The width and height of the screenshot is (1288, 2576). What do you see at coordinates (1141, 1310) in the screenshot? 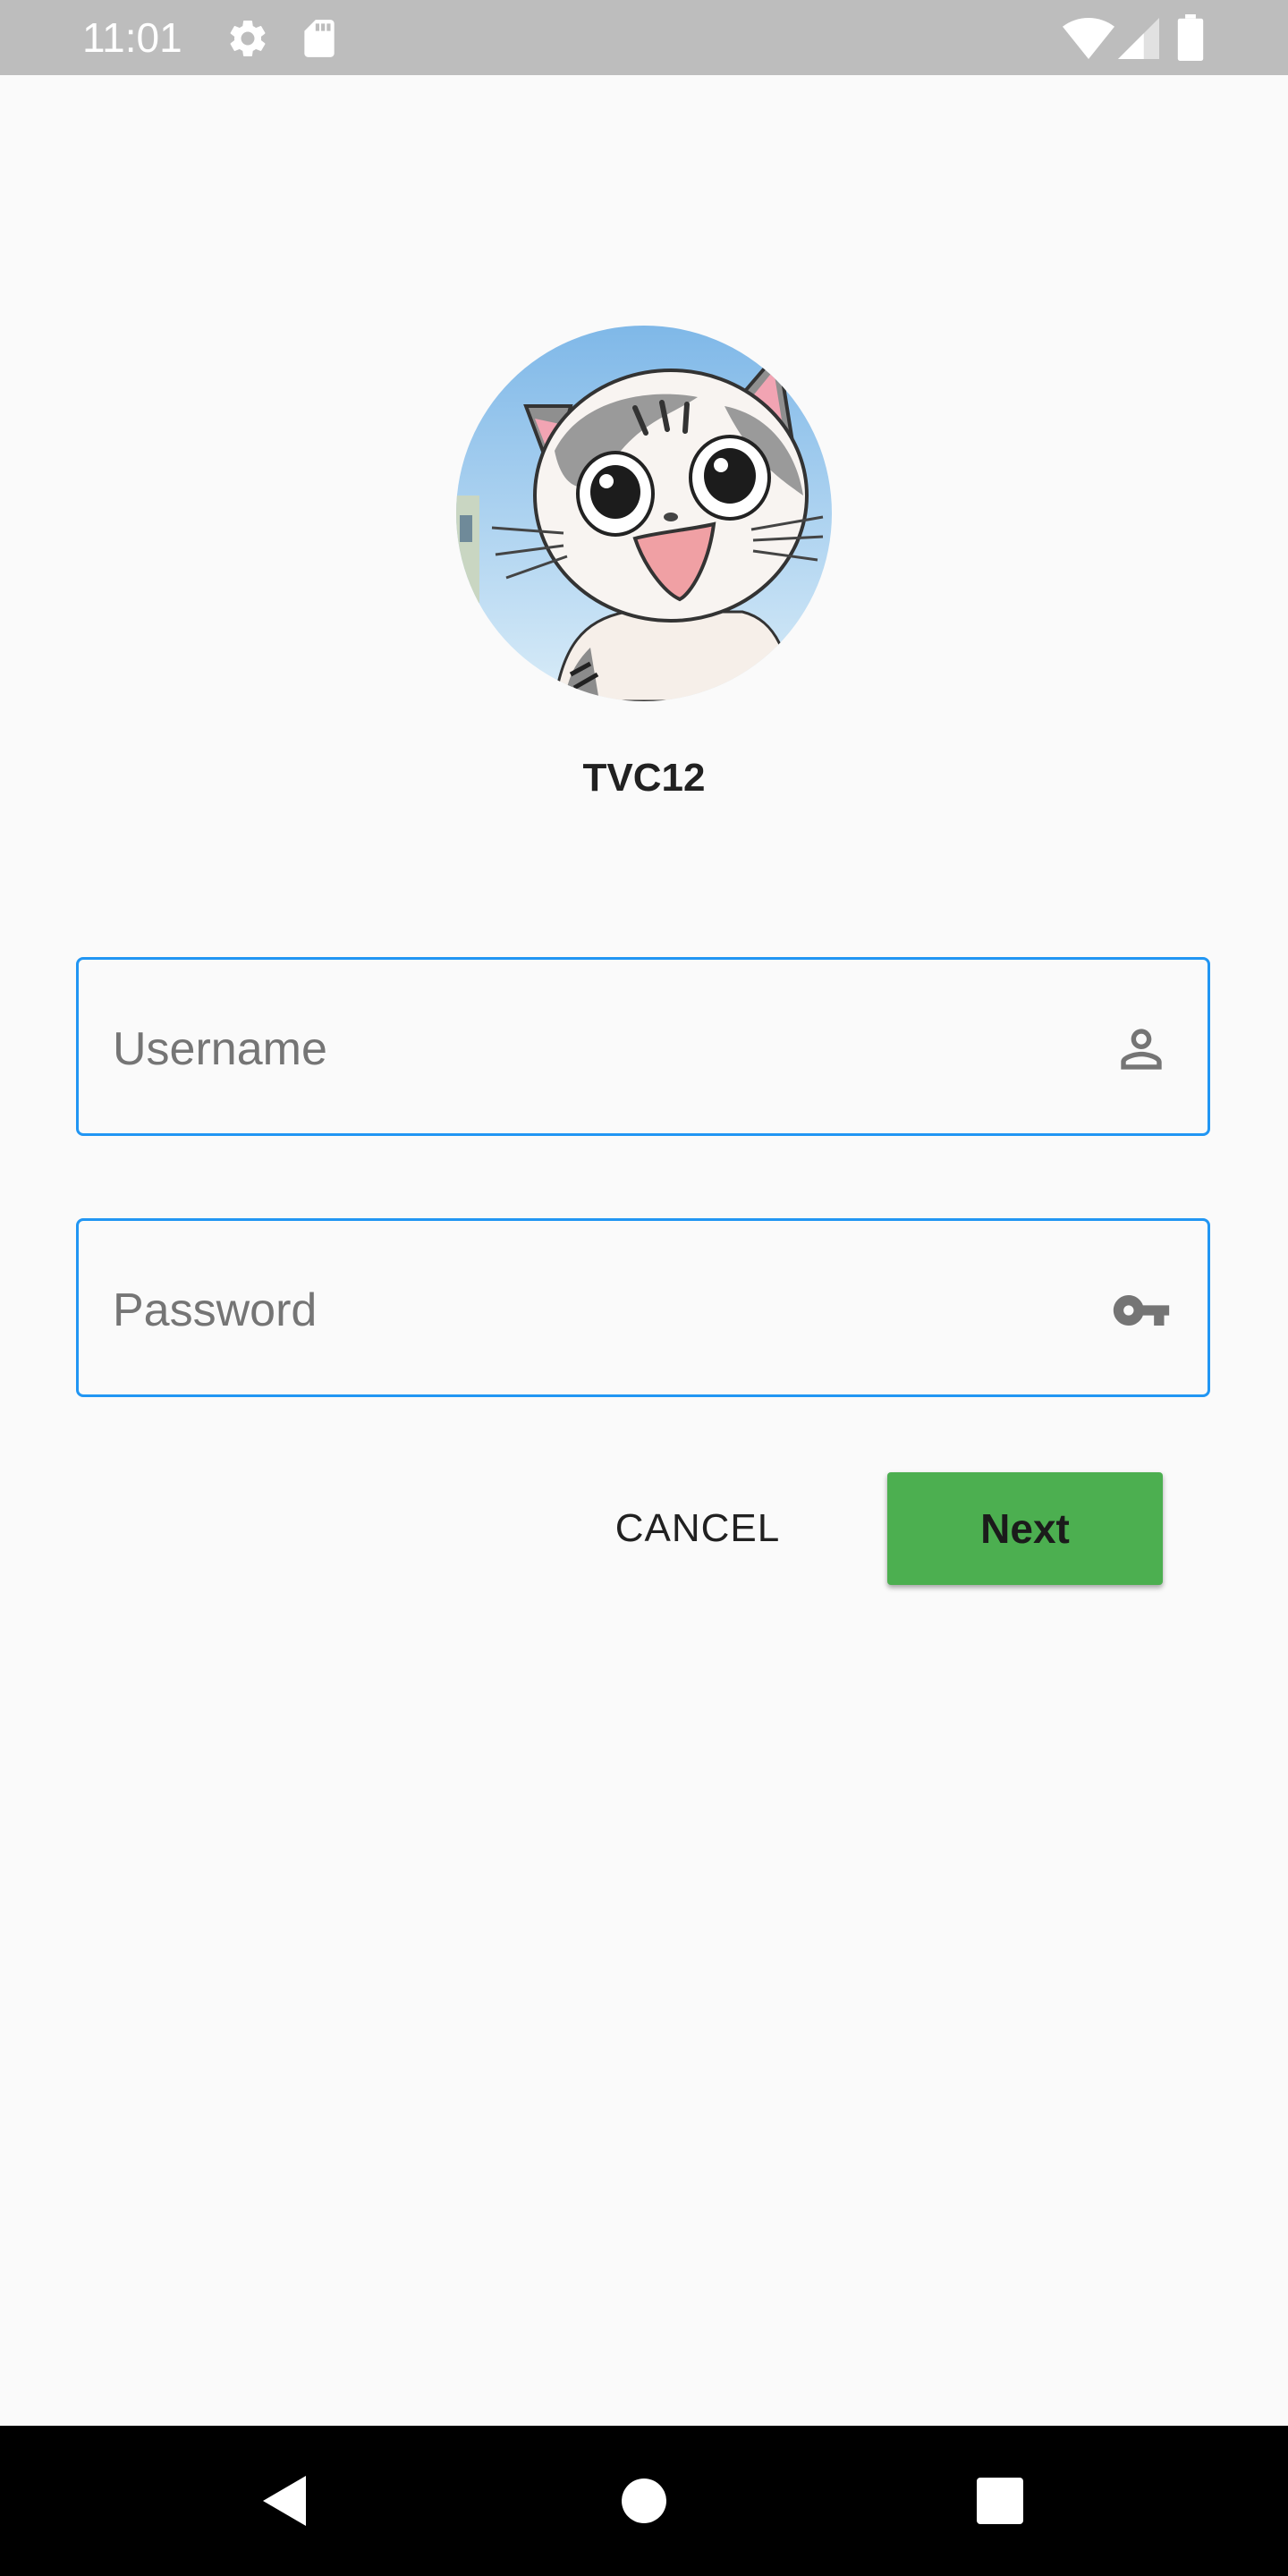
I see `key-icon` at bounding box center [1141, 1310].